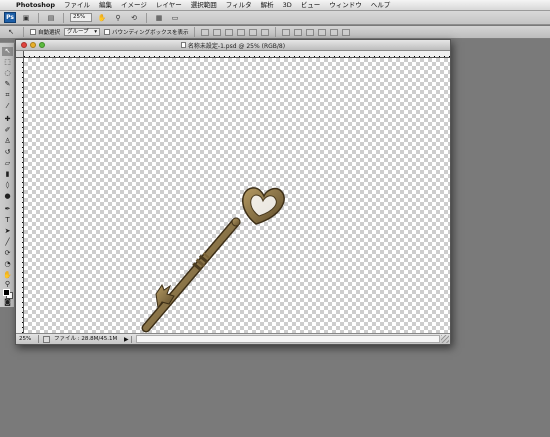 The height and width of the screenshot is (437, 550). Describe the element at coordinates (183, 45) in the screenshot. I see `document-file-icon` at that location.